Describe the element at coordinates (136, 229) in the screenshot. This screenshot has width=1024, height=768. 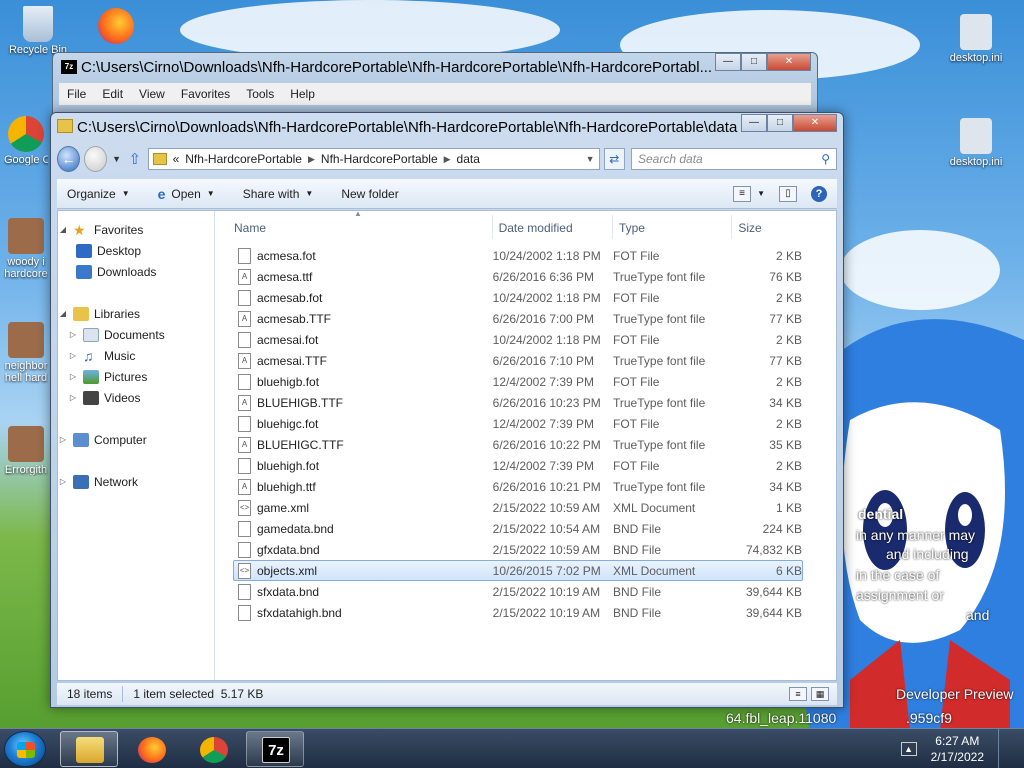
I see `nav-favorites: ◢ ★ Favorites` at that location.